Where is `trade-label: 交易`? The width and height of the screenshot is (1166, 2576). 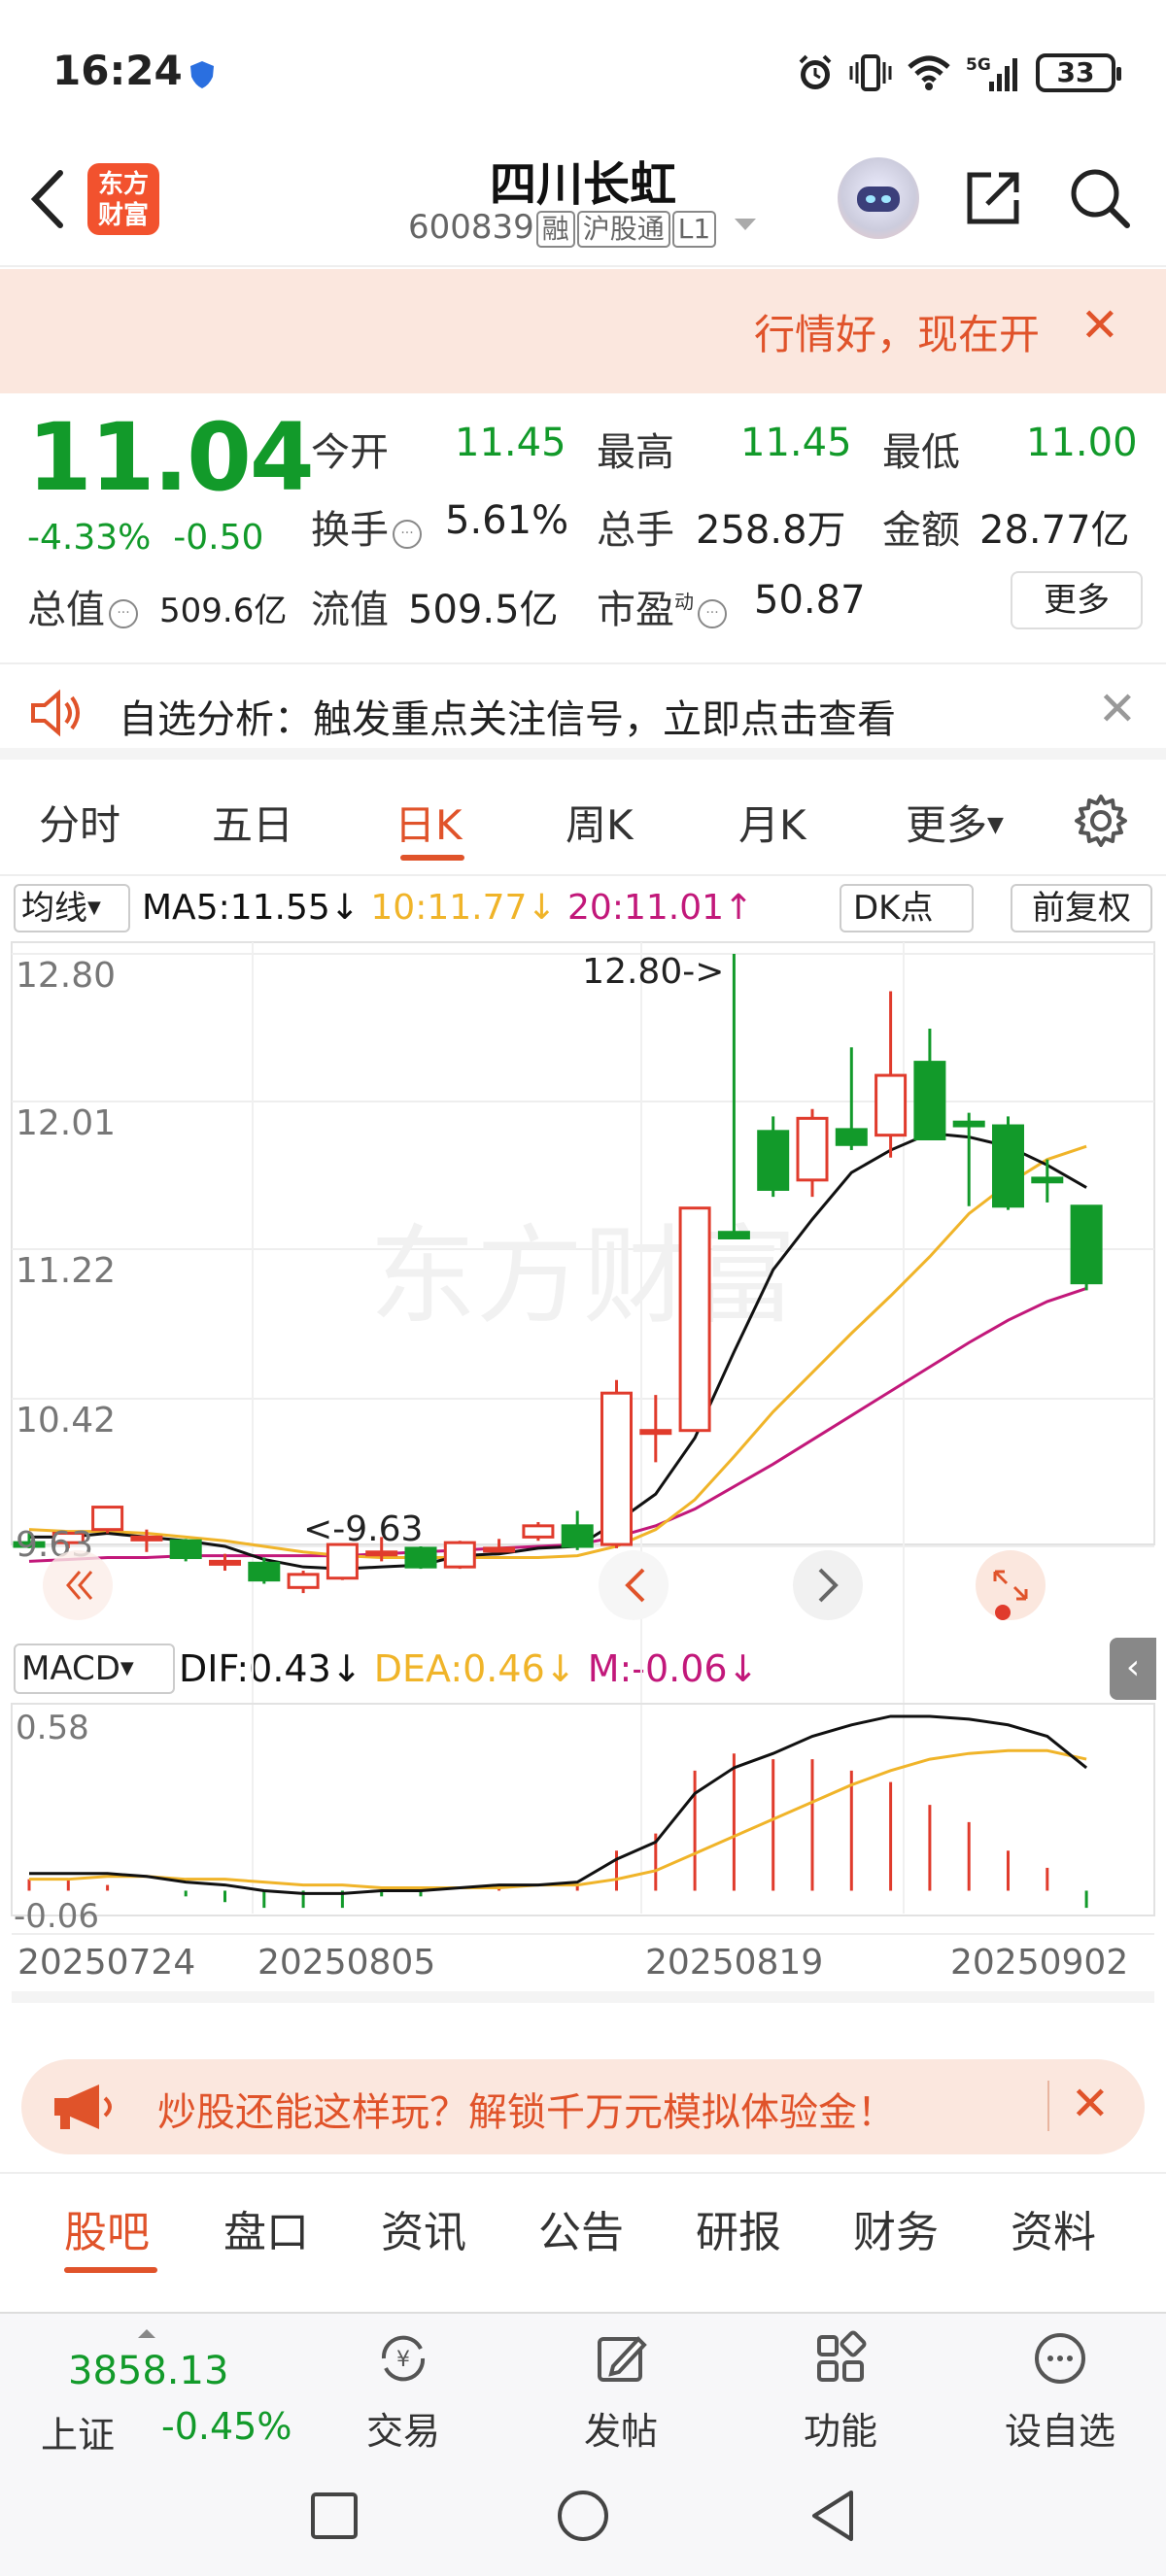 trade-label: 交易 is located at coordinates (402, 2431).